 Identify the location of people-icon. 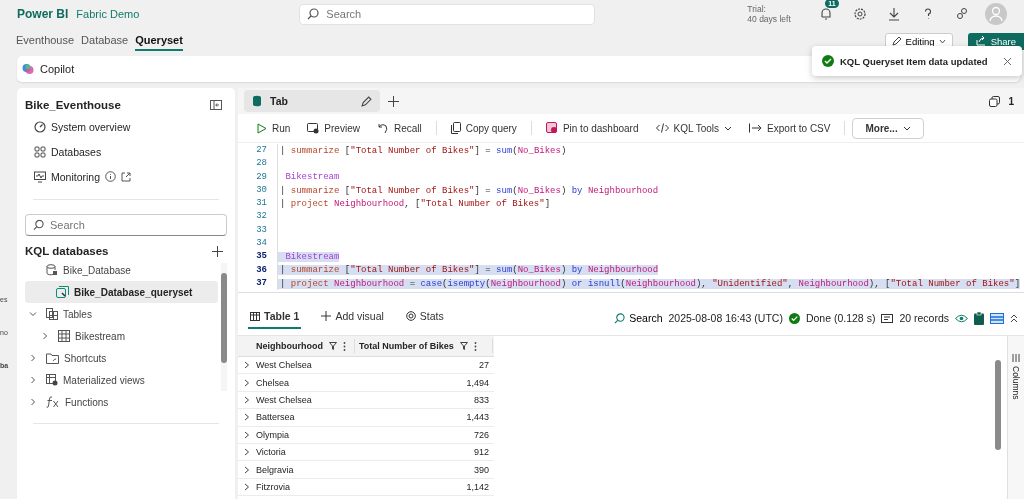
(962, 14).